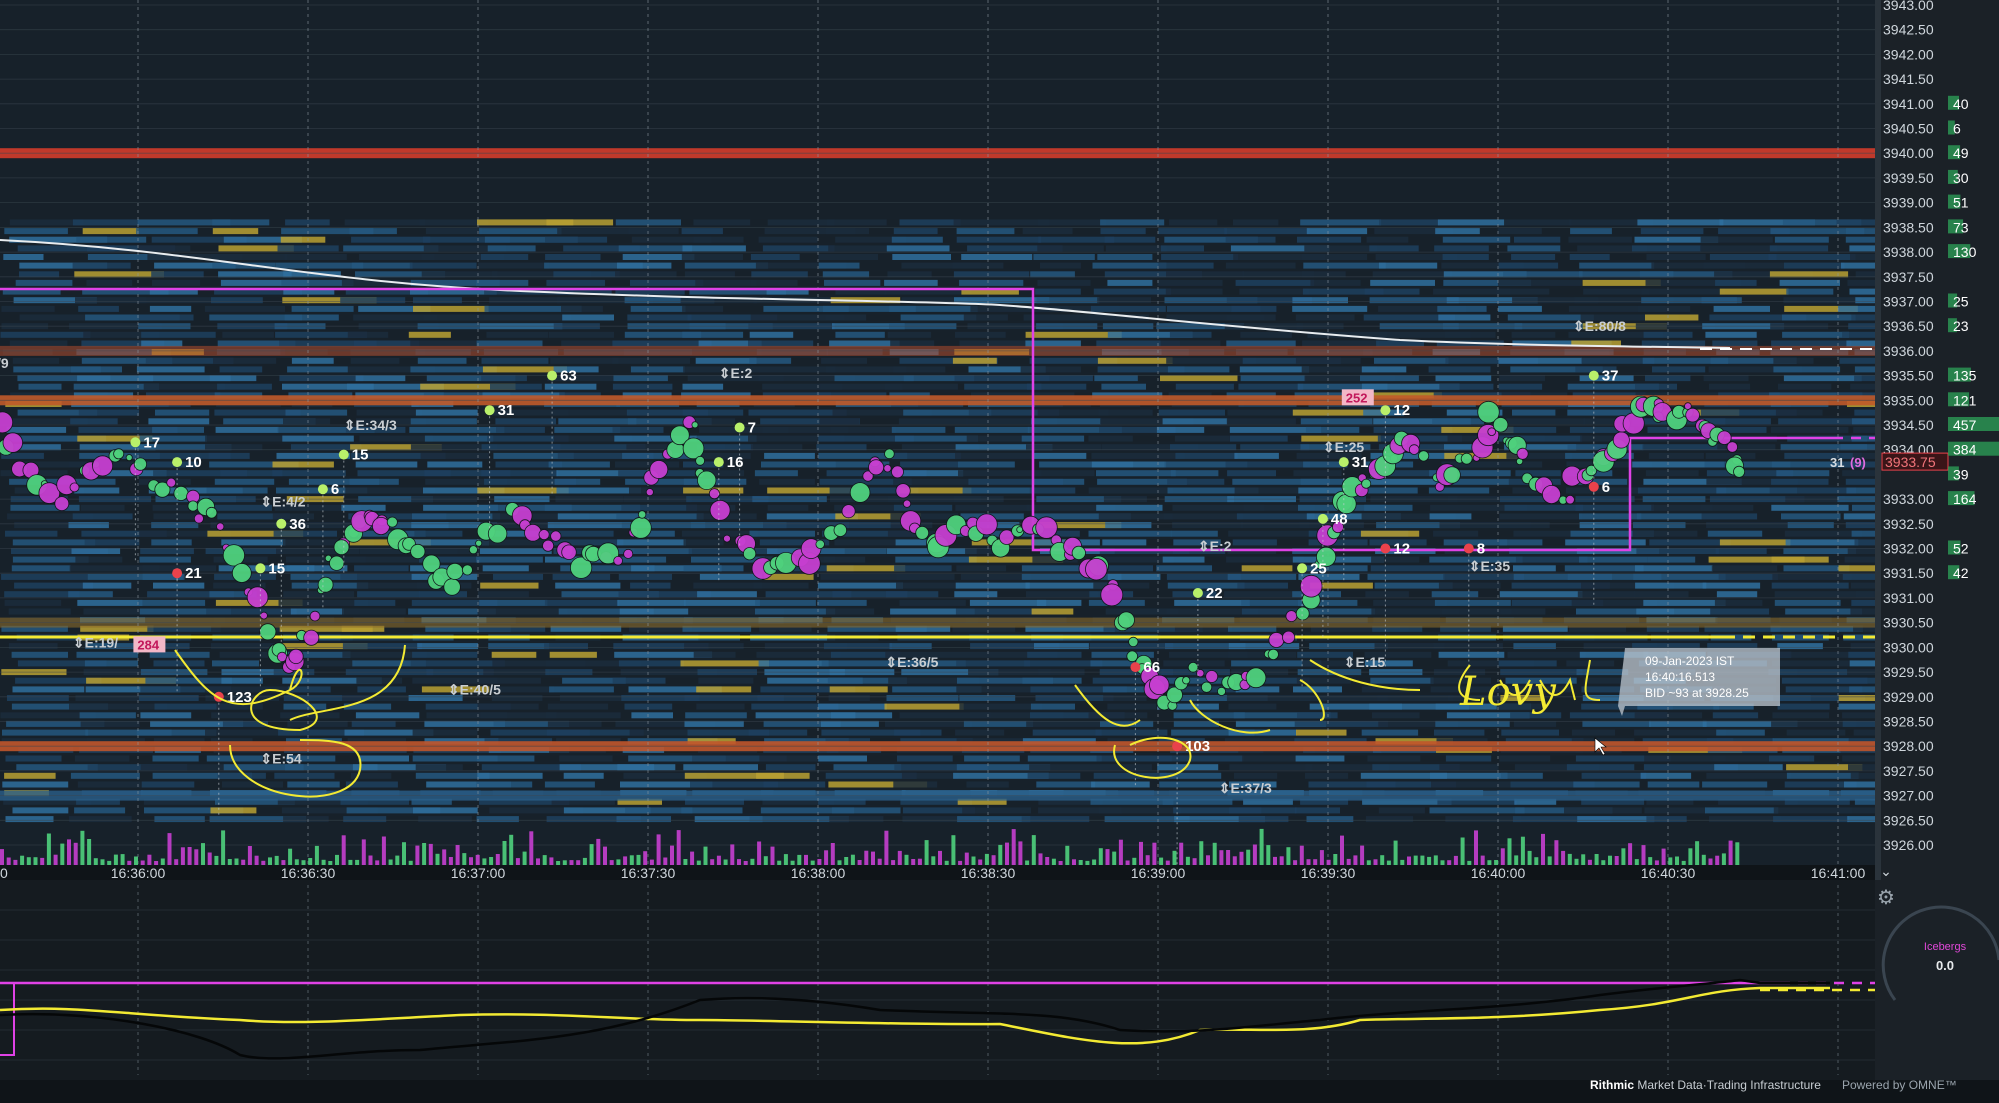  Describe the element at coordinates (1961, 326) in the screenshot. I see `side-volume-label: 23` at that location.